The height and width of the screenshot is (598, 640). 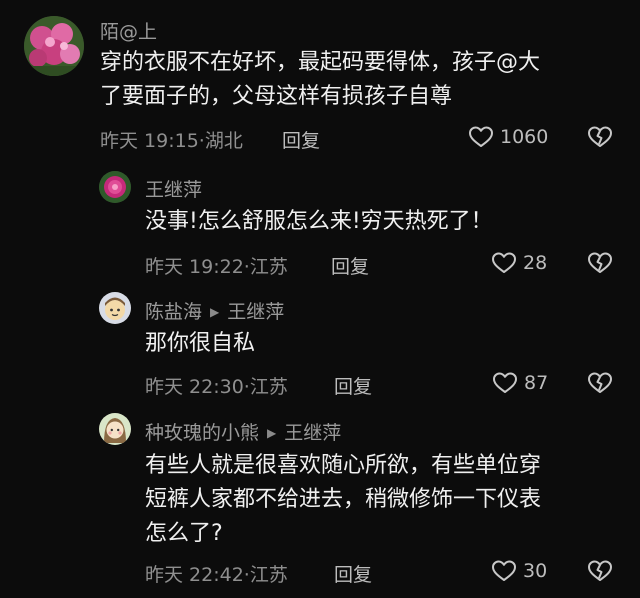 What do you see at coordinates (536, 383) in the screenshot?
I see `like-count: 87` at bounding box center [536, 383].